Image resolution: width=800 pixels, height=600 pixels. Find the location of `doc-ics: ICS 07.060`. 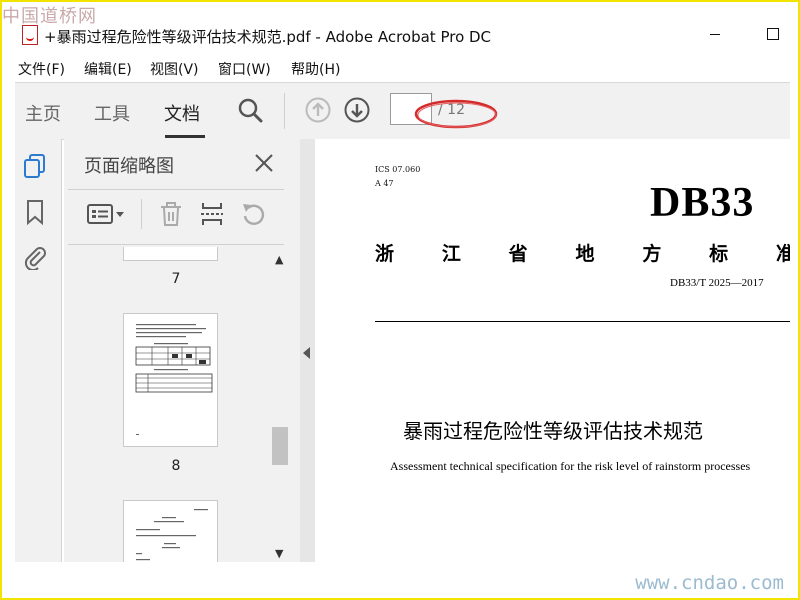

doc-ics: ICS 07.060 is located at coordinates (398, 169).